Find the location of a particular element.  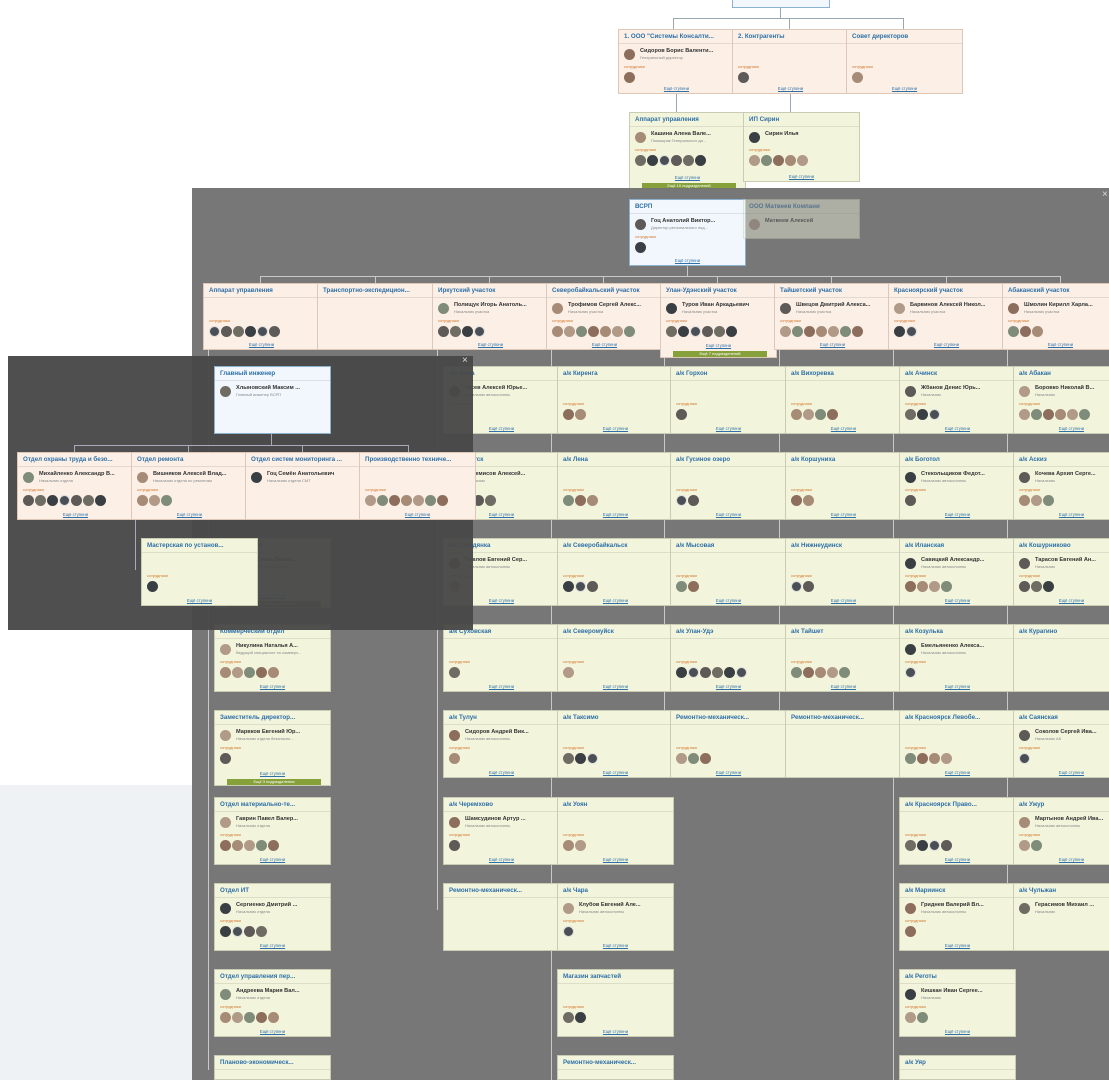

card-title: Северобайкальский участок is located at coordinates (604, 291).